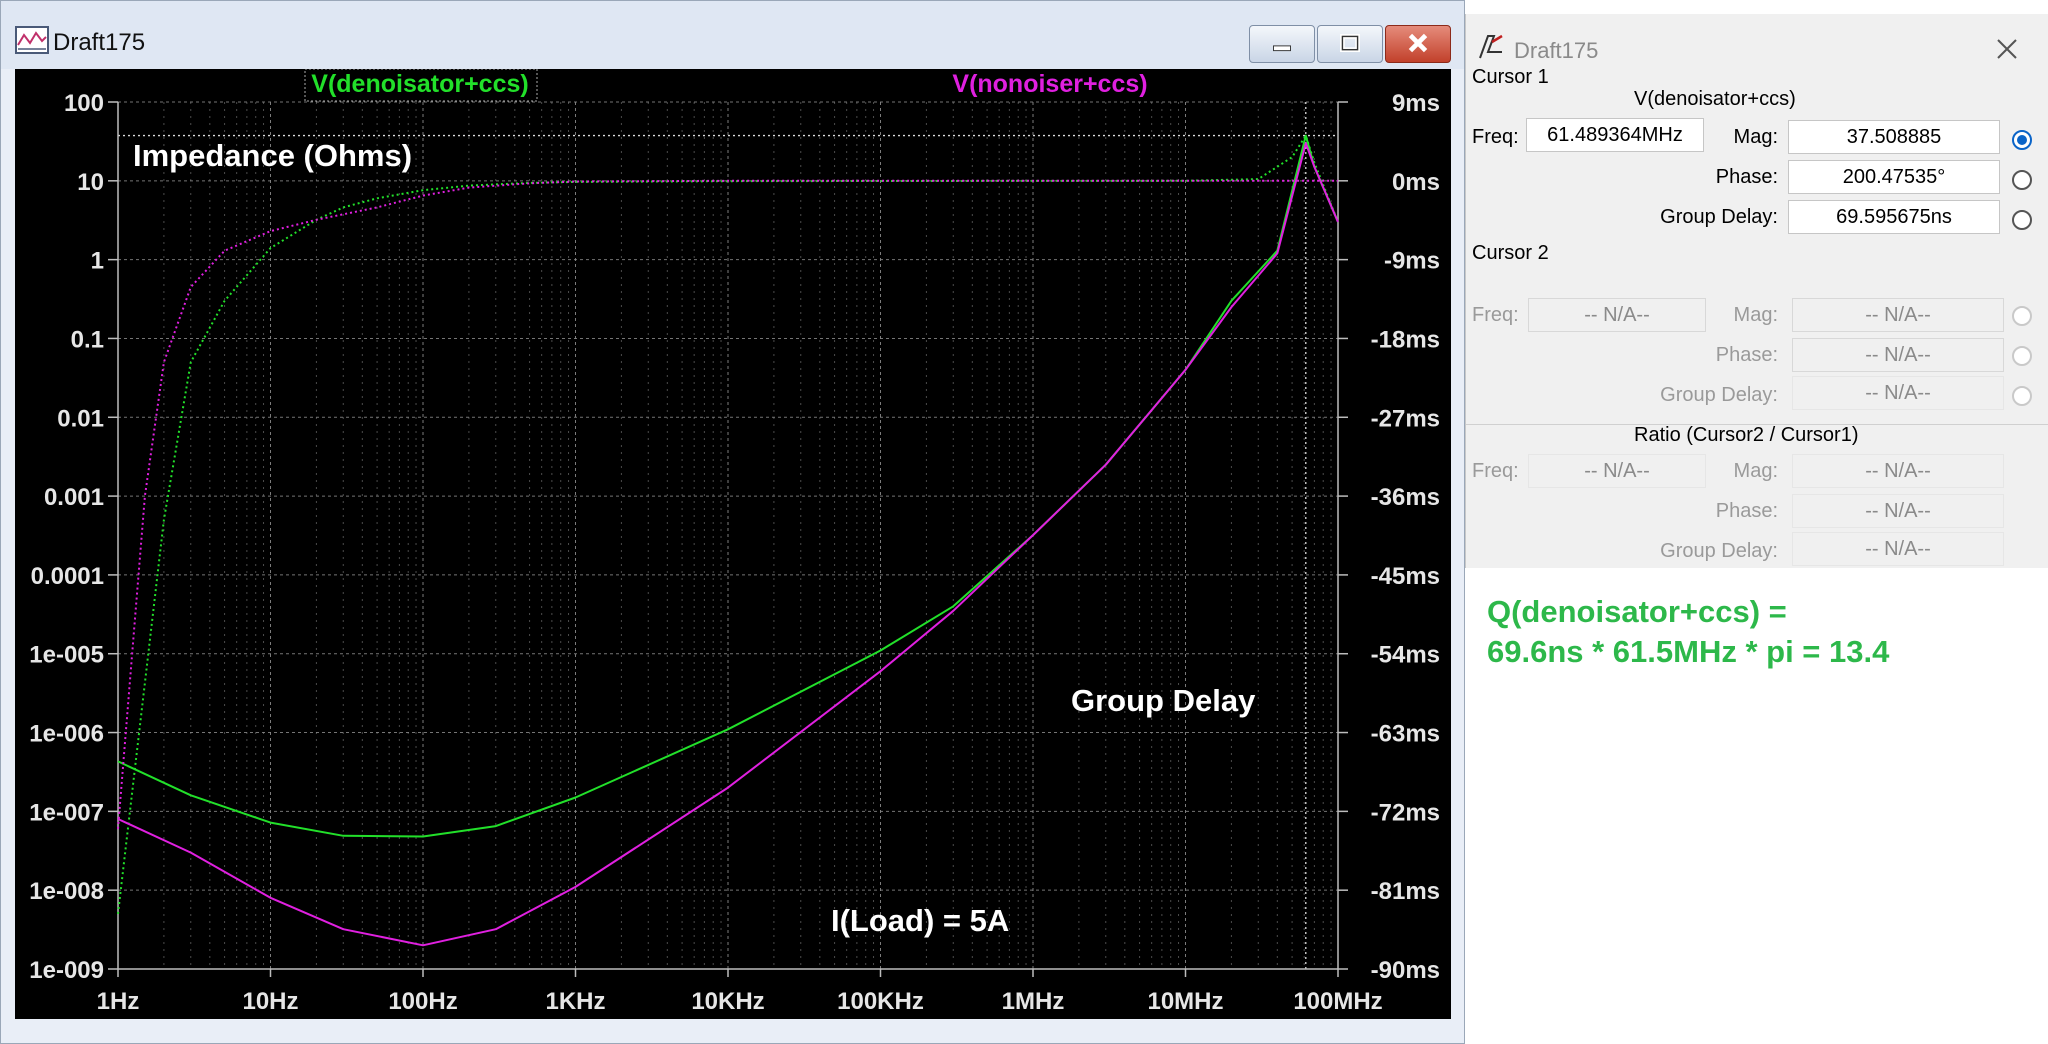 Image resolution: width=2048 pixels, height=1044 pixels. What do you see at coordinates (1495, 137) in the screenshot?
I see `cursor1-freq-label: Freq:` at bounding box center [1495, 137].